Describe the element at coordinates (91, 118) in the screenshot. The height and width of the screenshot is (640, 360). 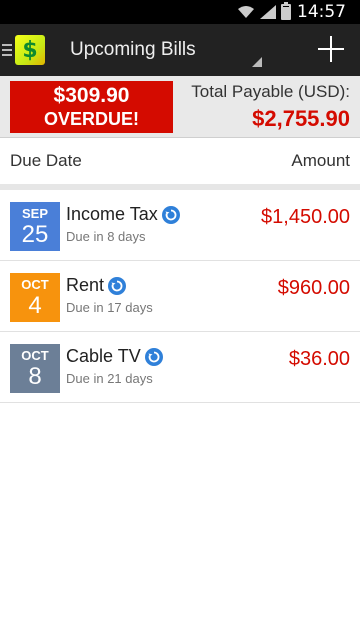
I see `overdue-label: OVERDUE!` at that location.